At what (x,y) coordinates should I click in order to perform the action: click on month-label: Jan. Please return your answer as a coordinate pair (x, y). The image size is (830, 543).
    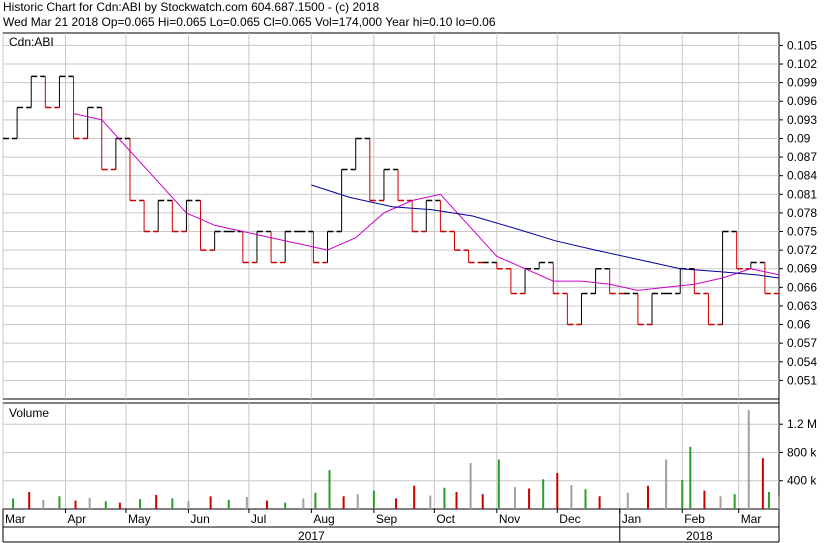
    Looking at the image, I should click on (631, 519).